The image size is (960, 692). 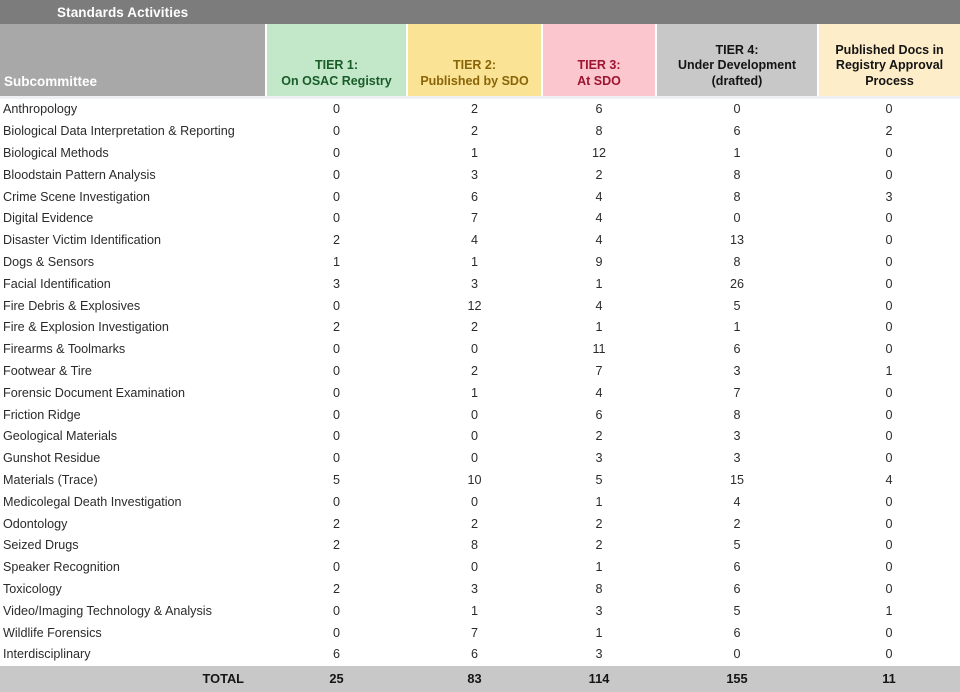 I want to click on total-pubdocs: 11, so click(x=889, y=678).